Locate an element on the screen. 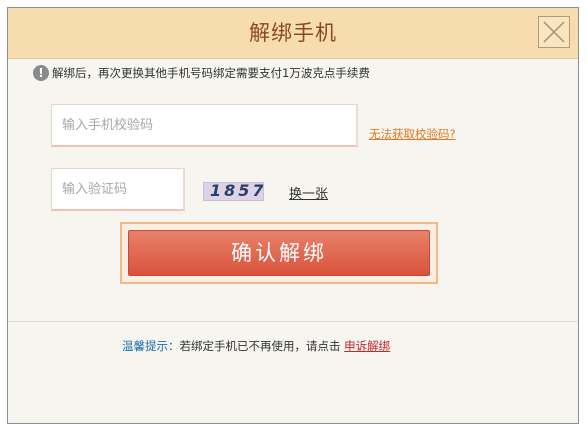 This screenshot has height=432, width=587. captcha-image-text: 1857 is located at coordinates (237, 191).